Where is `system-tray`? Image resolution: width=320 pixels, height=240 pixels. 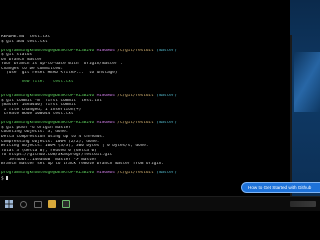 system-tray is located at coordinates (303, 204).